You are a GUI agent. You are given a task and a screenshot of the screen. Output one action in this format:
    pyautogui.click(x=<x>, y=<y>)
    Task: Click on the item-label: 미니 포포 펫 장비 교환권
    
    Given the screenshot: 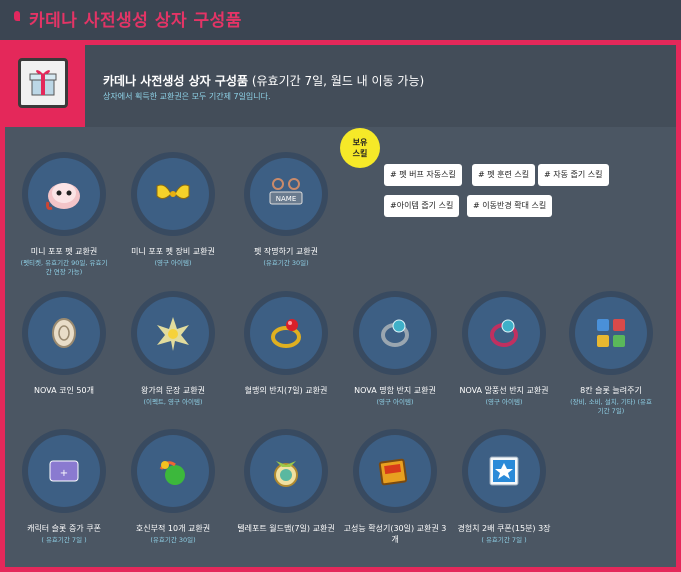 What is the action you would take?
    pyautogui.click(x=173, y=251)
    